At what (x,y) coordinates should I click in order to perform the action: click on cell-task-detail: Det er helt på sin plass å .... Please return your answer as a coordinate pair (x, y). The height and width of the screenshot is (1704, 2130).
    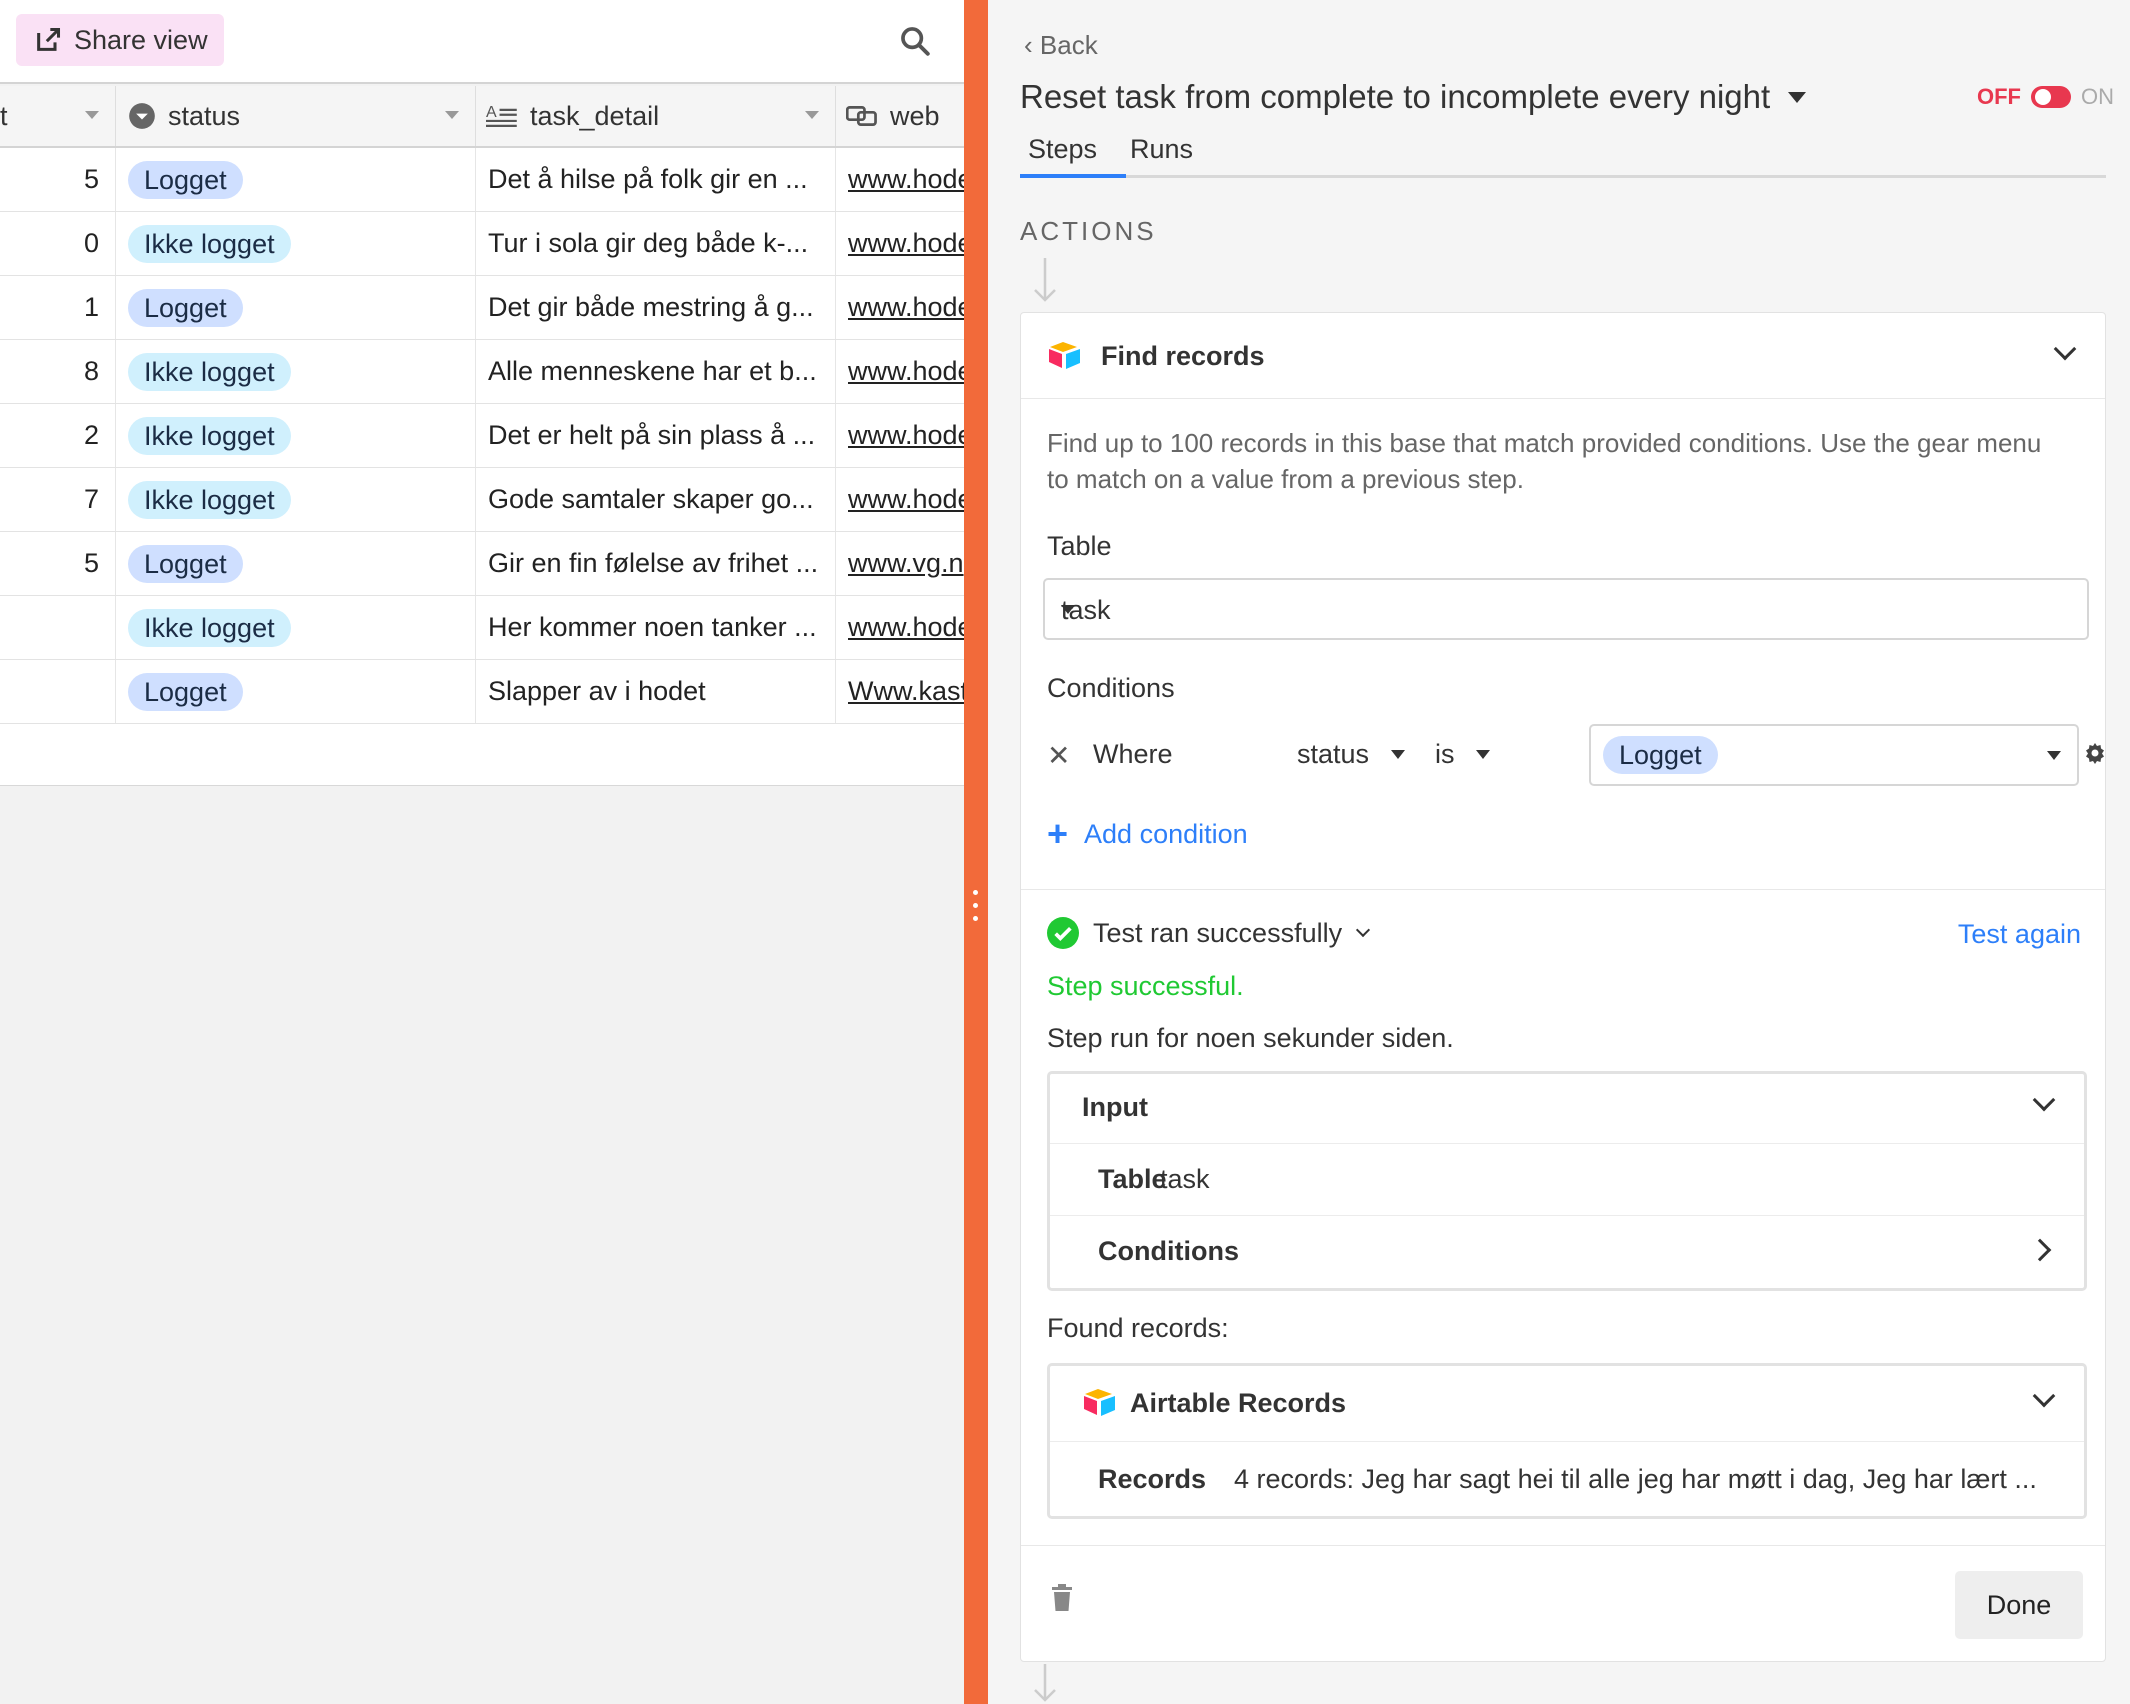
    Looking at the image, I should click on (656, 435).